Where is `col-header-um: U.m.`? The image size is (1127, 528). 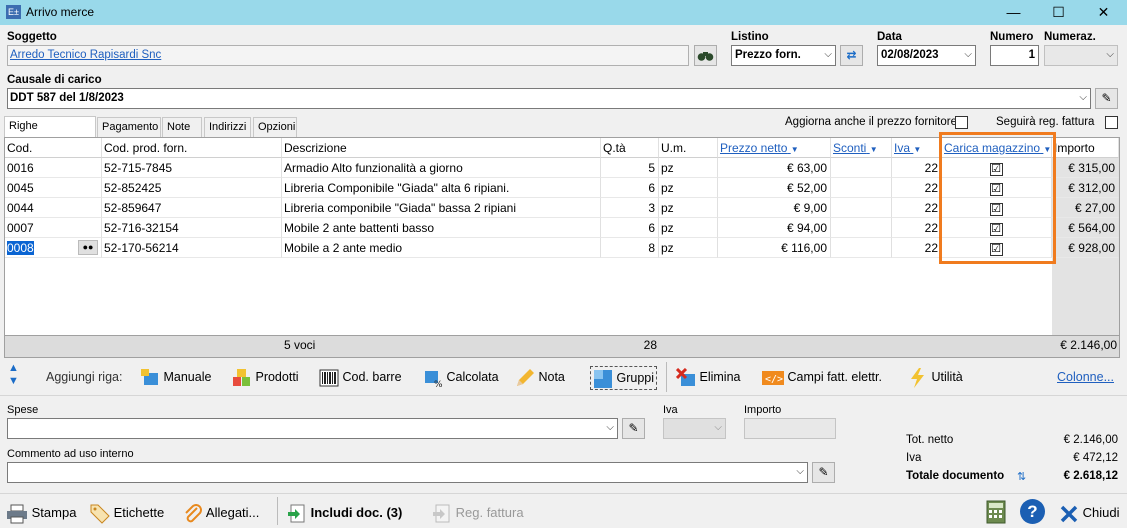
col-header-um: U.m. is located at coordinates (688, 148).